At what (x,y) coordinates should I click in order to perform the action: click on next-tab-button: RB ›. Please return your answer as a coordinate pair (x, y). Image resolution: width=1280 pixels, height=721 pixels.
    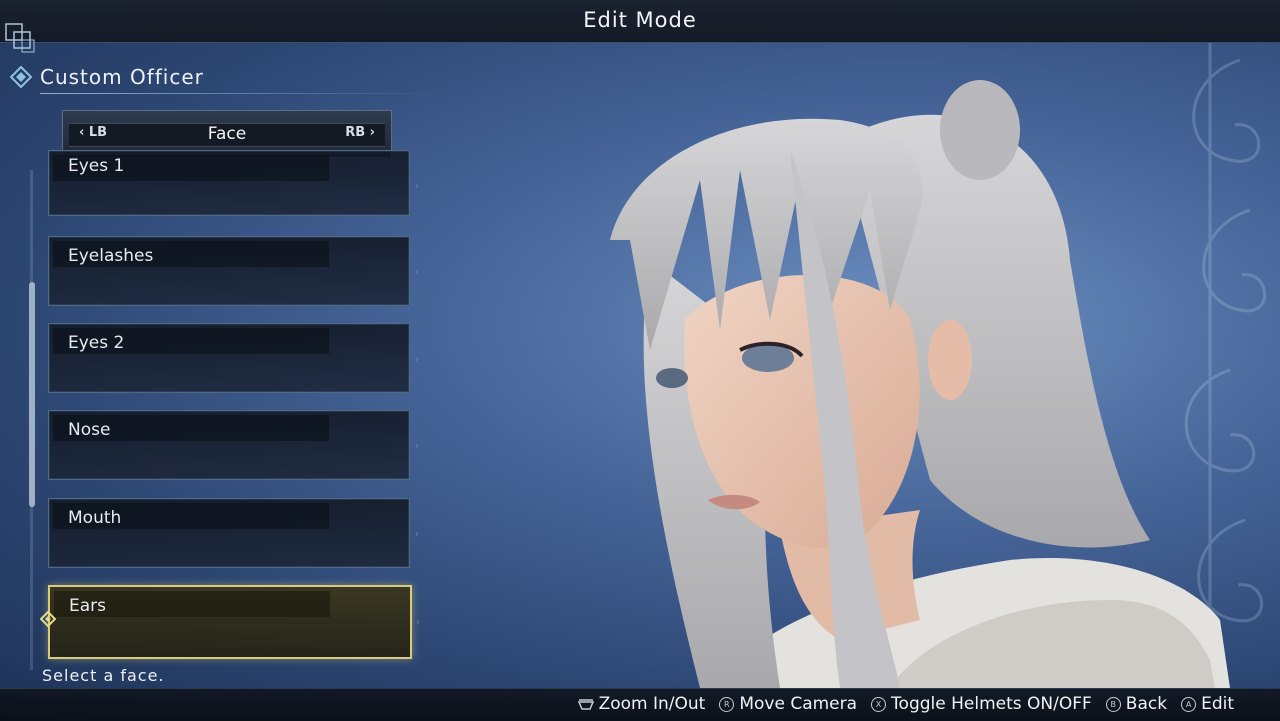
    Looking at the image, I should click on (360, 132).